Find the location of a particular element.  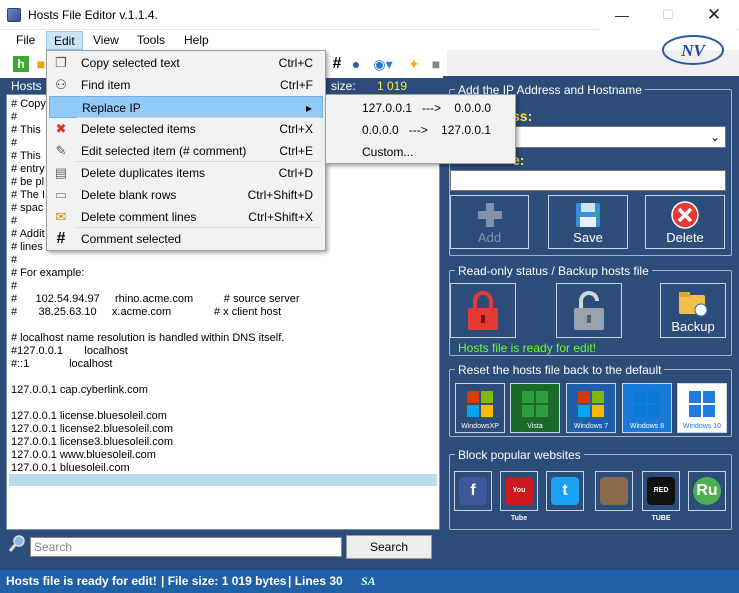

search-input: Search is located at coordinates (186, 547).